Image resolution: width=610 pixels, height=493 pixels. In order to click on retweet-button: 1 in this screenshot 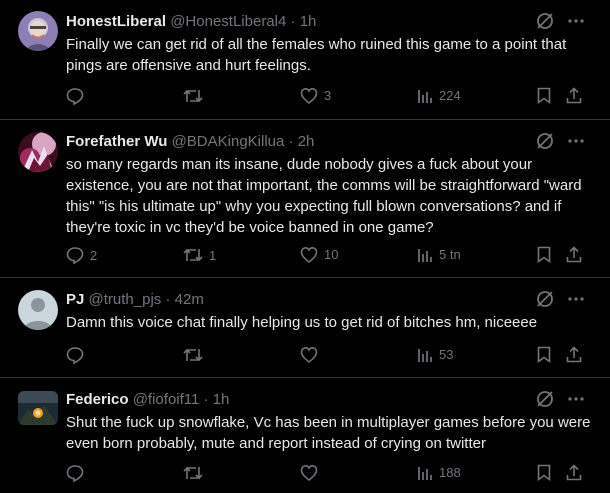, I will do `click(199, 255)`.